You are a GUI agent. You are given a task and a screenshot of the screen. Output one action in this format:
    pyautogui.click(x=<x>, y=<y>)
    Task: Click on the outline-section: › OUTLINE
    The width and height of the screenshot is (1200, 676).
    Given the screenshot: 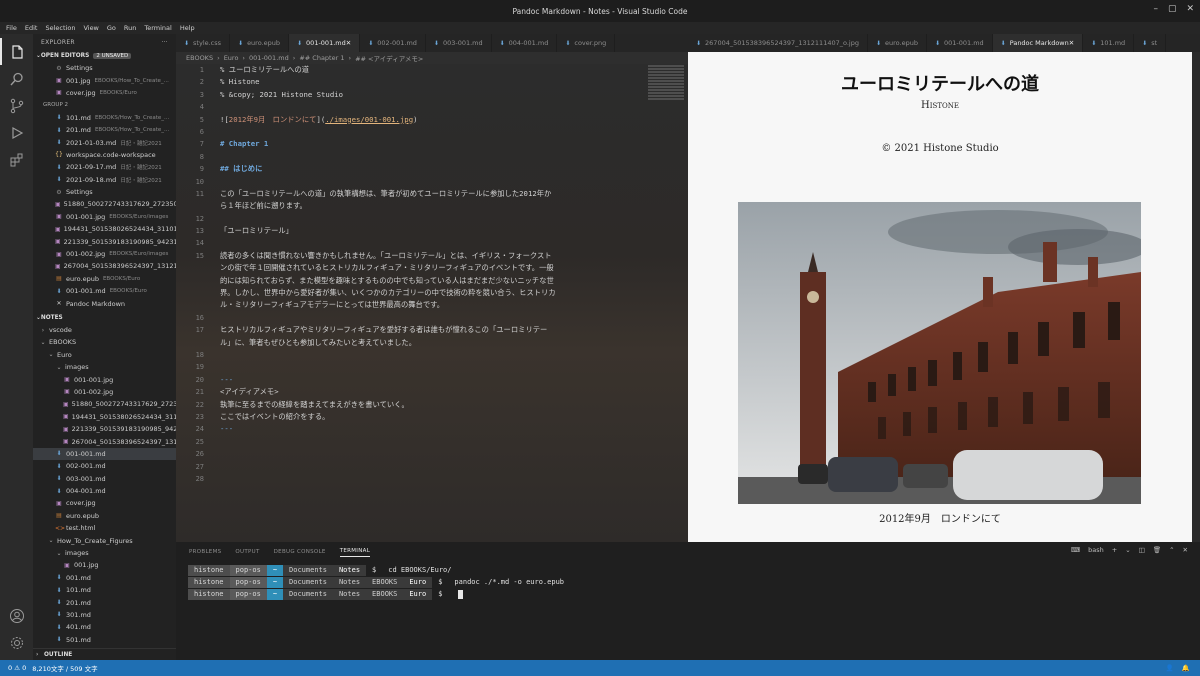 What is the action you would take?
    pyautogui.click(x=104, y=654)
    